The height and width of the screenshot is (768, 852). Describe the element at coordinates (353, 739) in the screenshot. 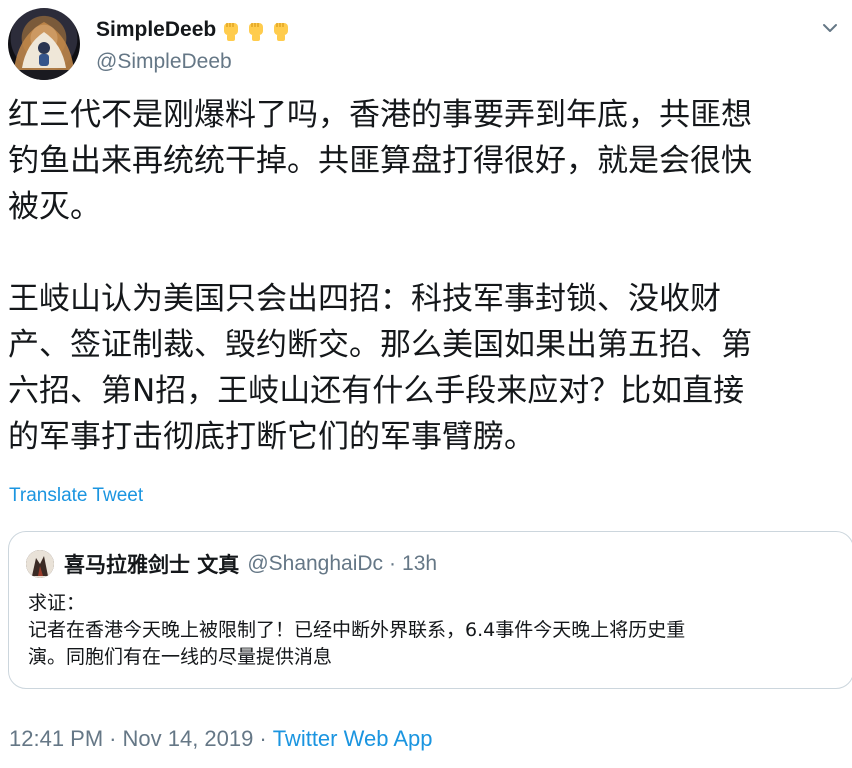

I see `tweet-source-link: Twitter Web App` at that location.